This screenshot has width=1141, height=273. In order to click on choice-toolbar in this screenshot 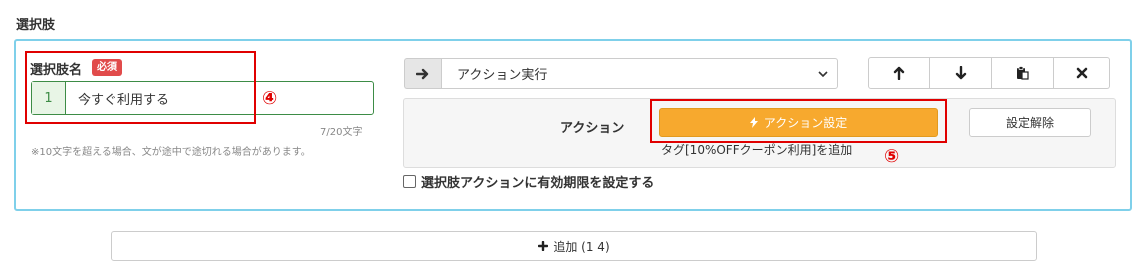, I will do `click(989, 73)`.